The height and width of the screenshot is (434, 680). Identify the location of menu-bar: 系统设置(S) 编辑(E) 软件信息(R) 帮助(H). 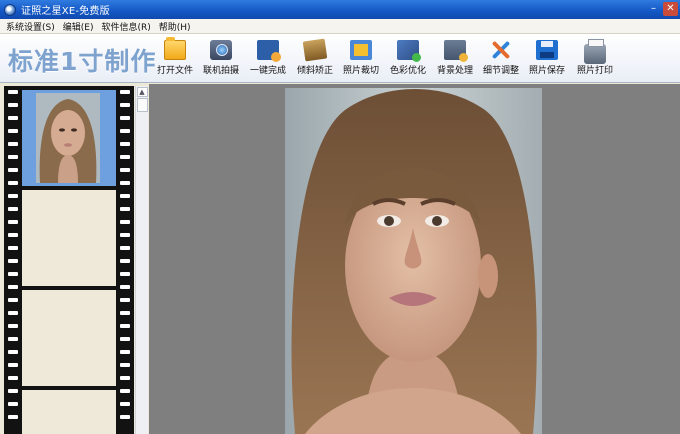
(340, 26).